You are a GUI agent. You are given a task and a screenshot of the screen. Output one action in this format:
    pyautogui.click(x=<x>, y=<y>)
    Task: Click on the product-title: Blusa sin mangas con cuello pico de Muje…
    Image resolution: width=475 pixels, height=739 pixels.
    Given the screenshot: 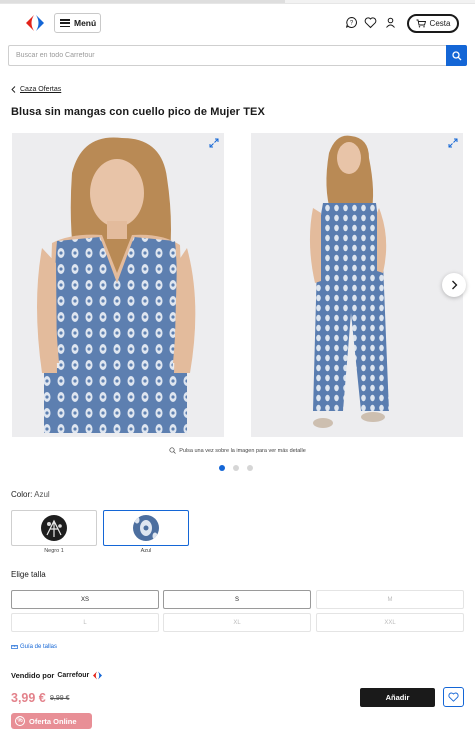 What is the action you would take?
    pyautogui.click(x=138, y=112)
    